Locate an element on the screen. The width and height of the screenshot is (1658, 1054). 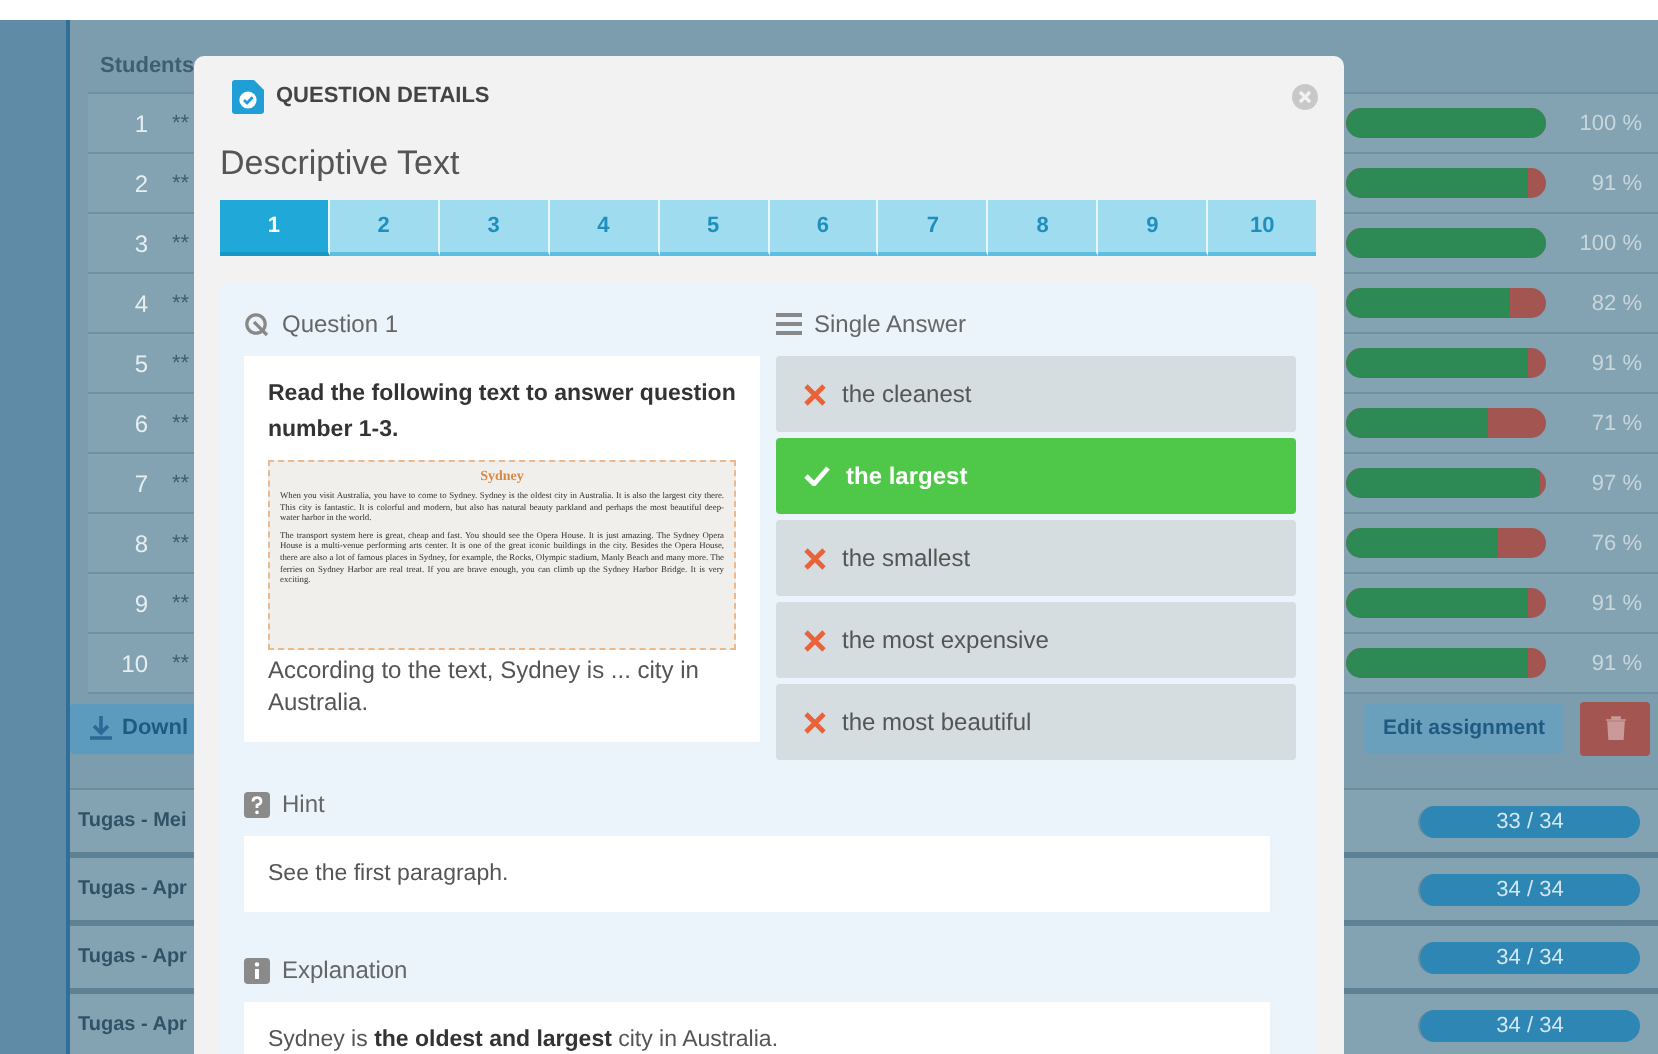
list-icon is located at coordinates (789, 324).